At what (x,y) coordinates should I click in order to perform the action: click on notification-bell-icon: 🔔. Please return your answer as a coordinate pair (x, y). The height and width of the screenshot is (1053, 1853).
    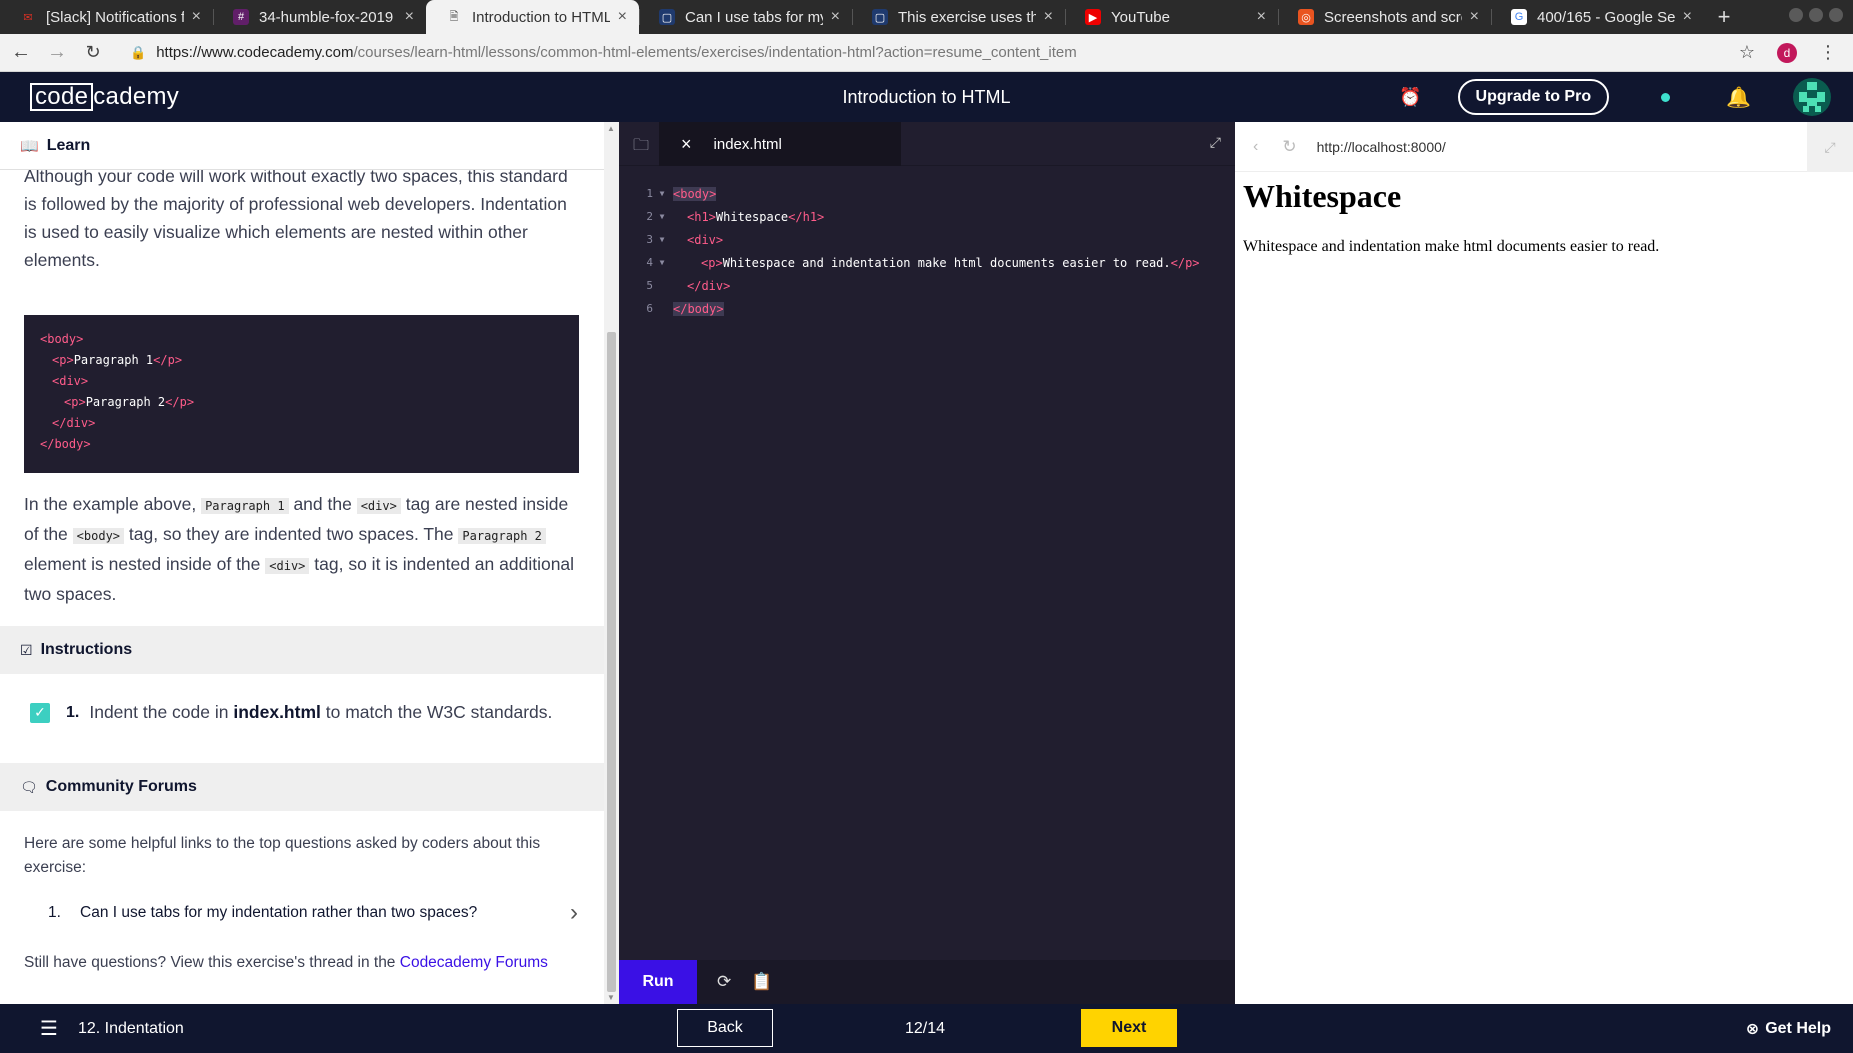
    Looking at the image, I should click on (1738, 97).